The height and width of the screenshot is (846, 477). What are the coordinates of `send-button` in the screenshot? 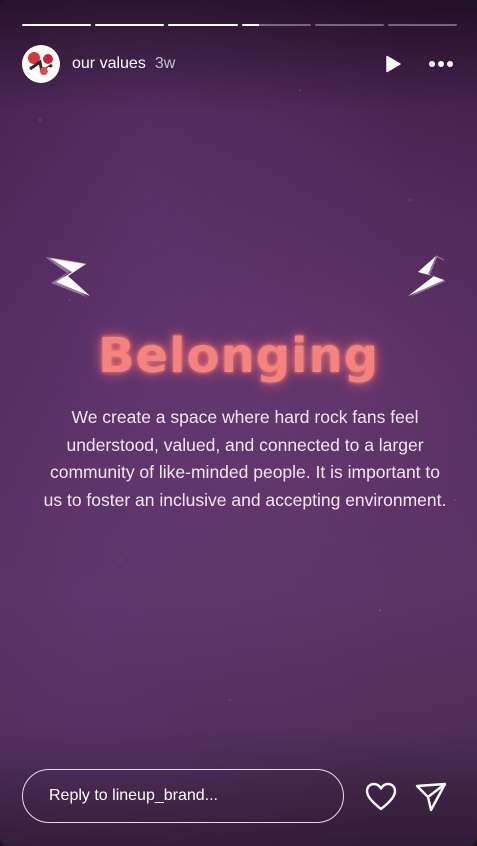 It's located at (431, 797).